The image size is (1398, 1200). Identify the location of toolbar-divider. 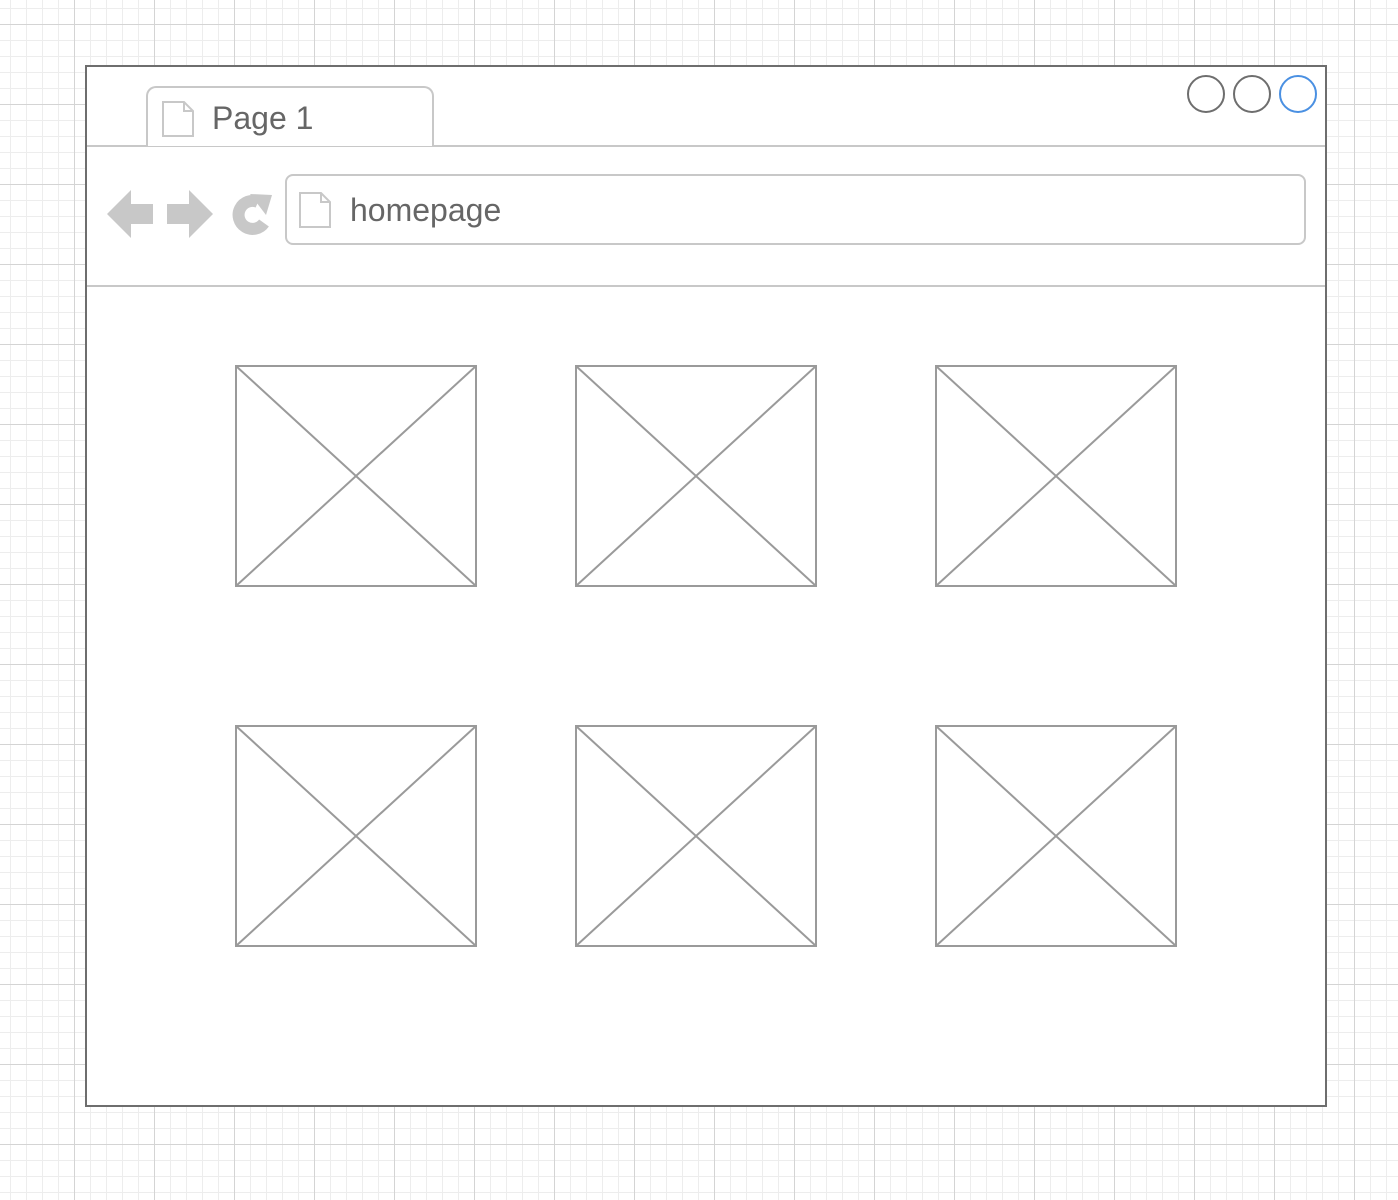
(706, 286).